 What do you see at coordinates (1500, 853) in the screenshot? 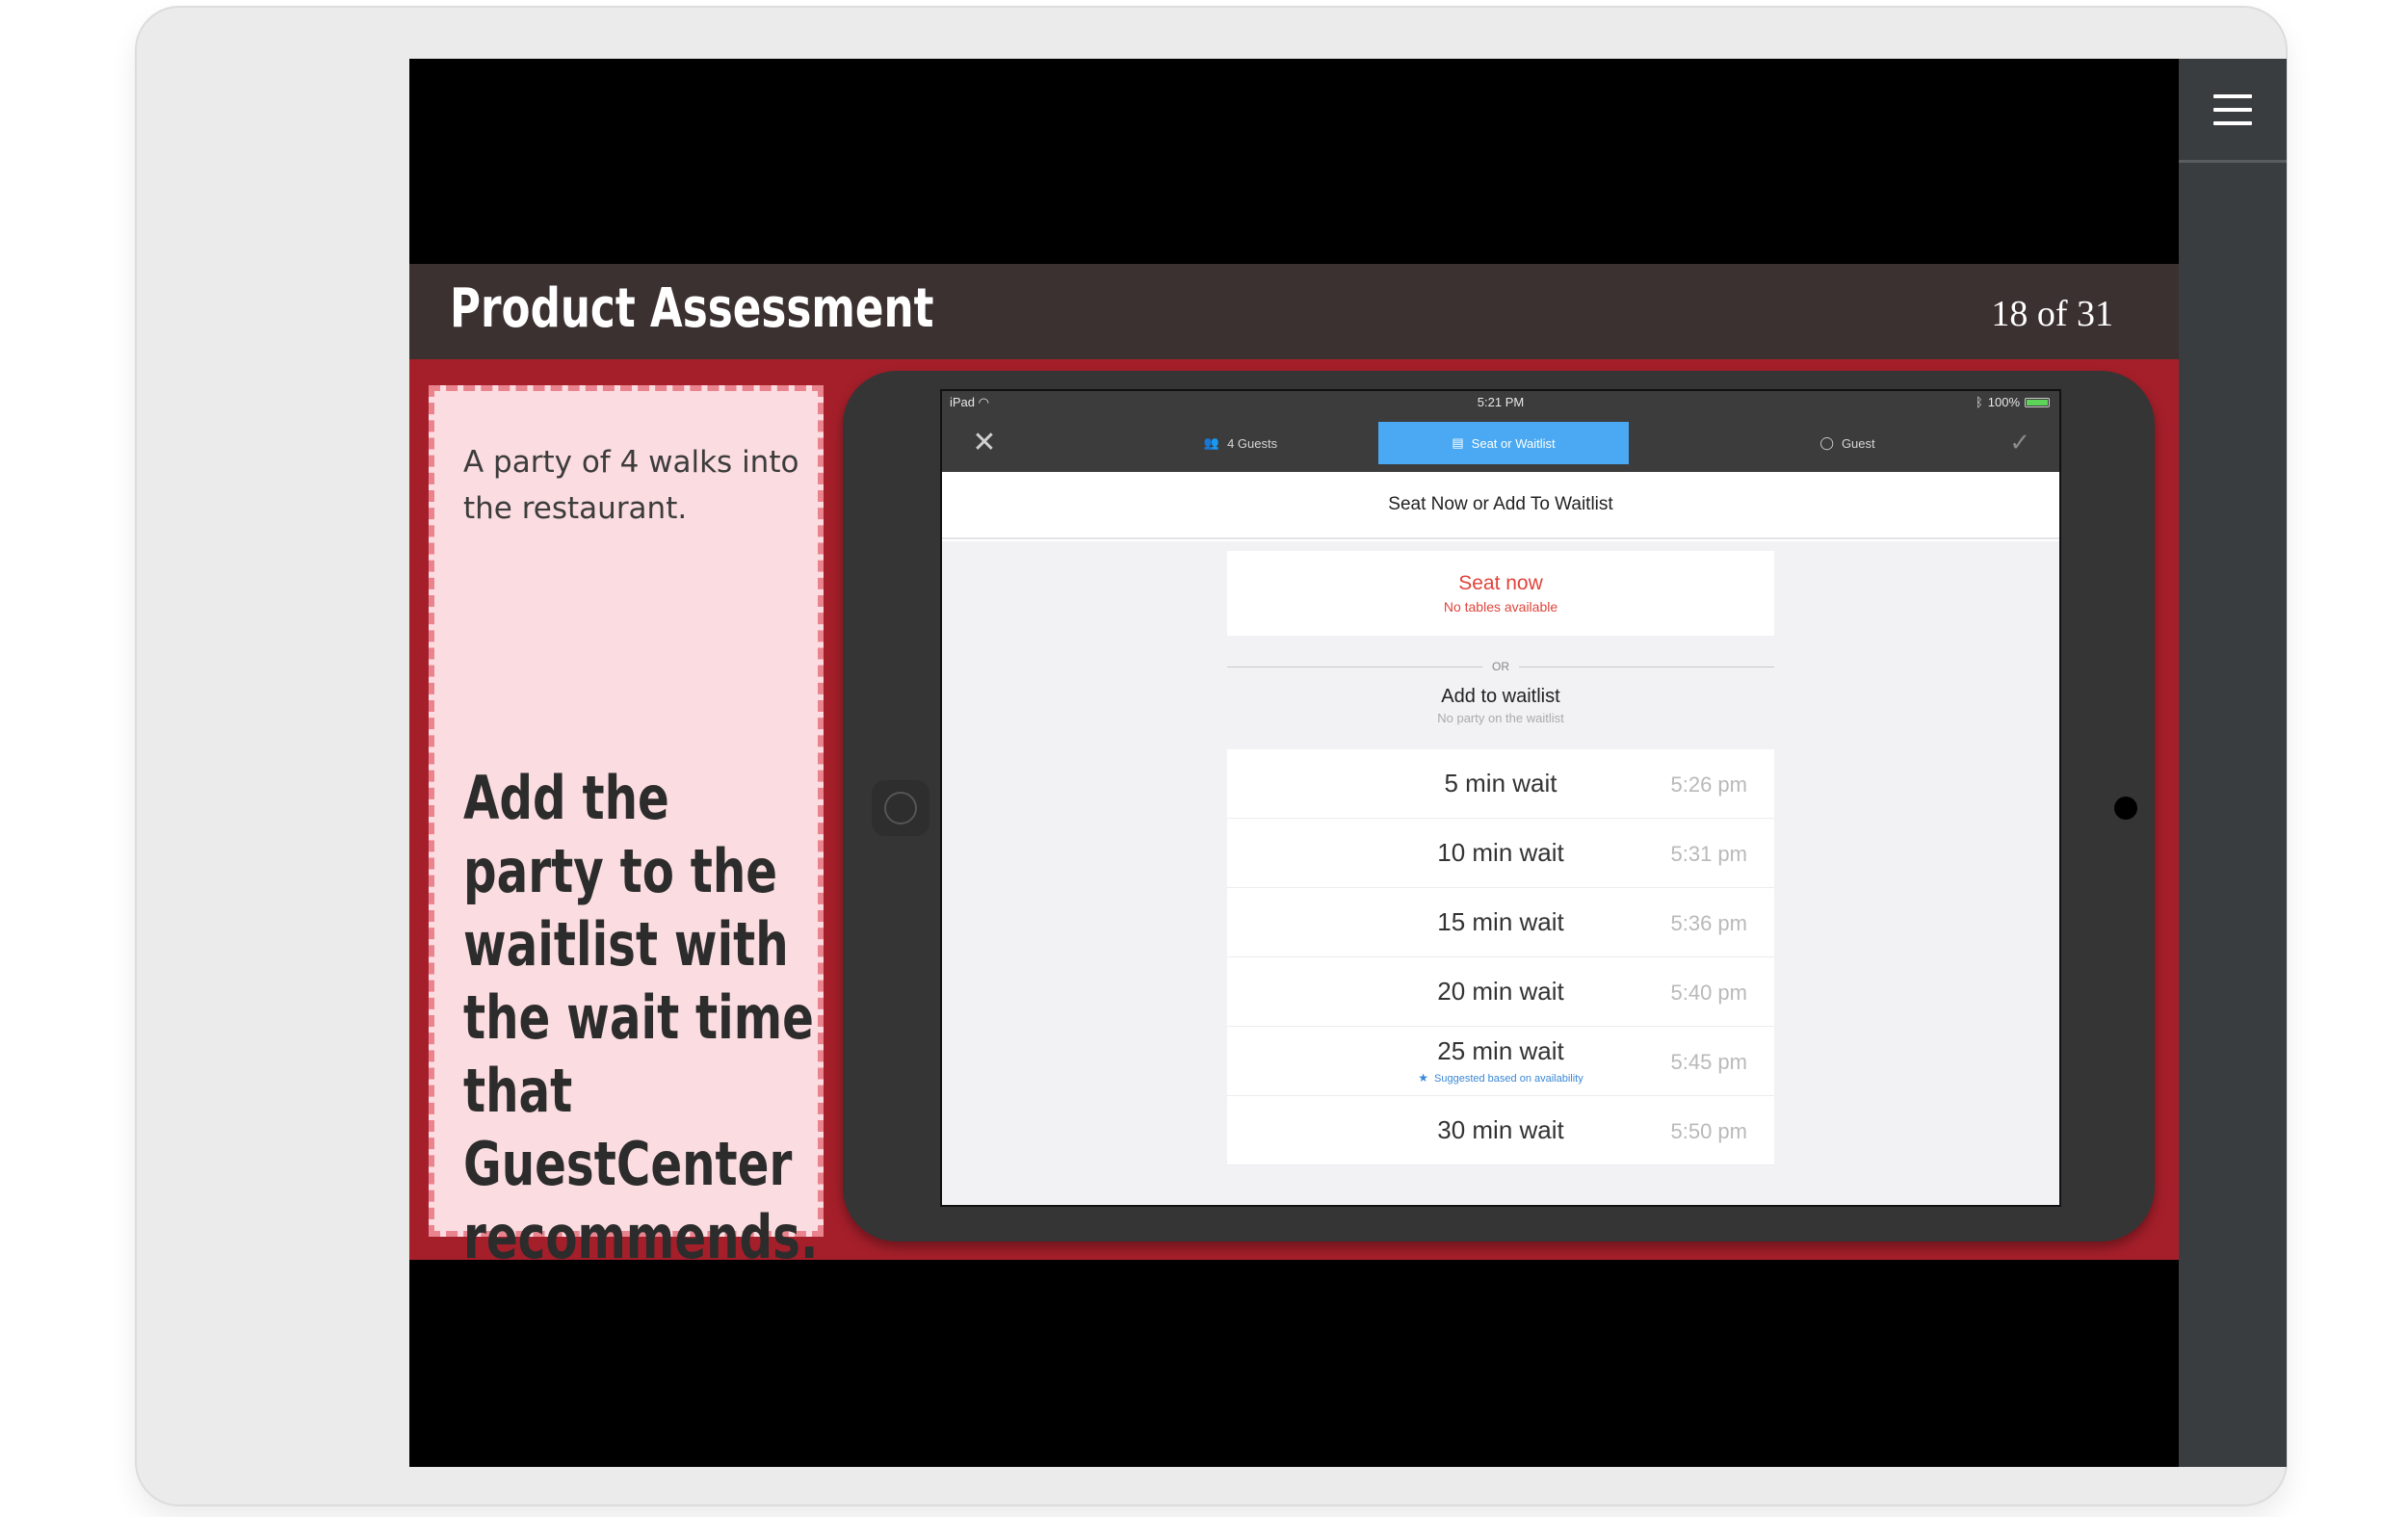
I see `wait-option-10: 10 min wait 5:31 pm` at bounding box center [1500, 853].